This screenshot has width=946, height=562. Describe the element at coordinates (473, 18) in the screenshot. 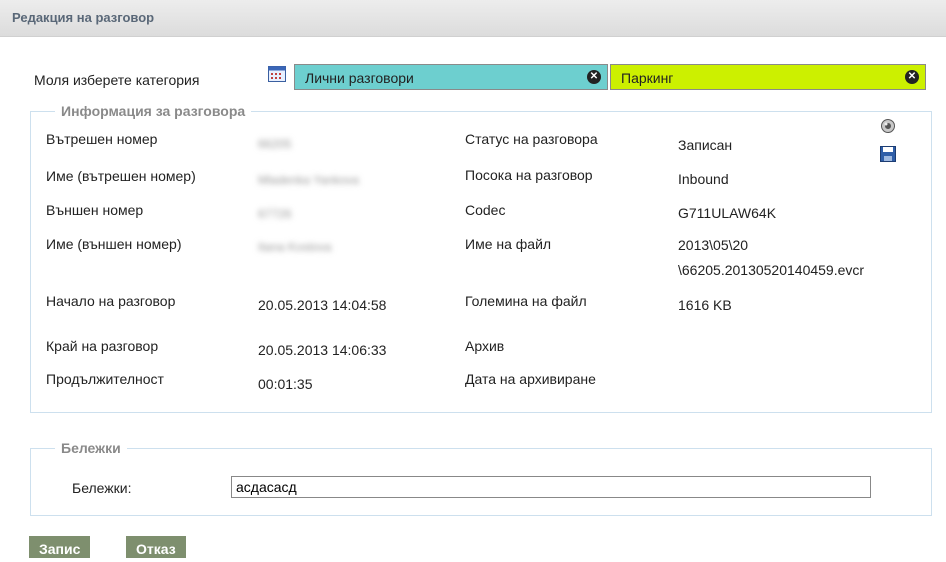

I see `window-titlebar: Редакция на разговор` at that location.